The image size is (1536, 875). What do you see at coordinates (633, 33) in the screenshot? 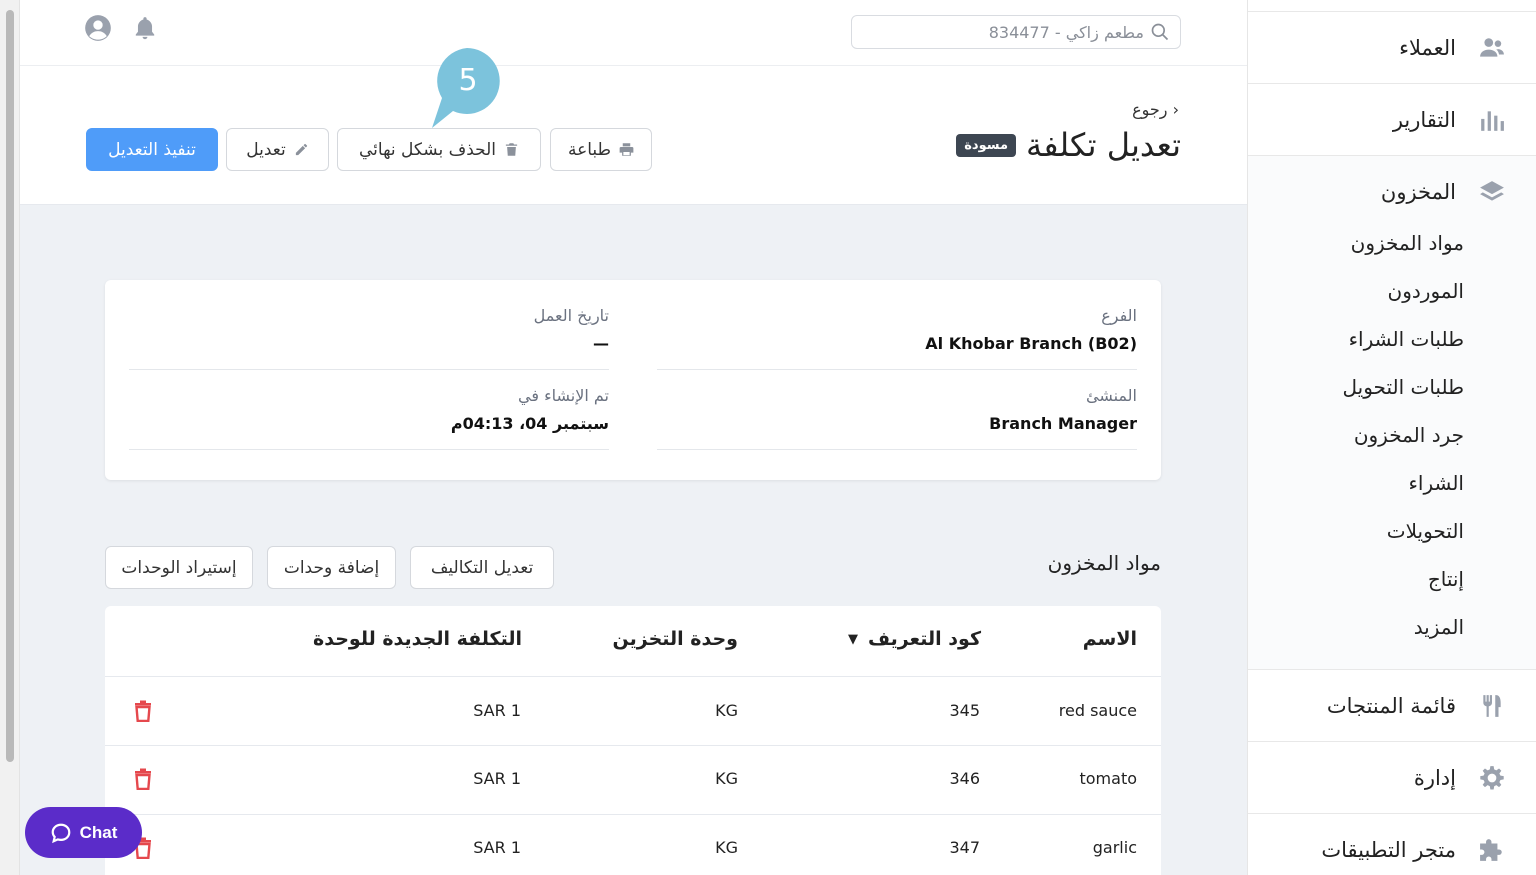
I see `top-bar` at bounding box center [633, 33].